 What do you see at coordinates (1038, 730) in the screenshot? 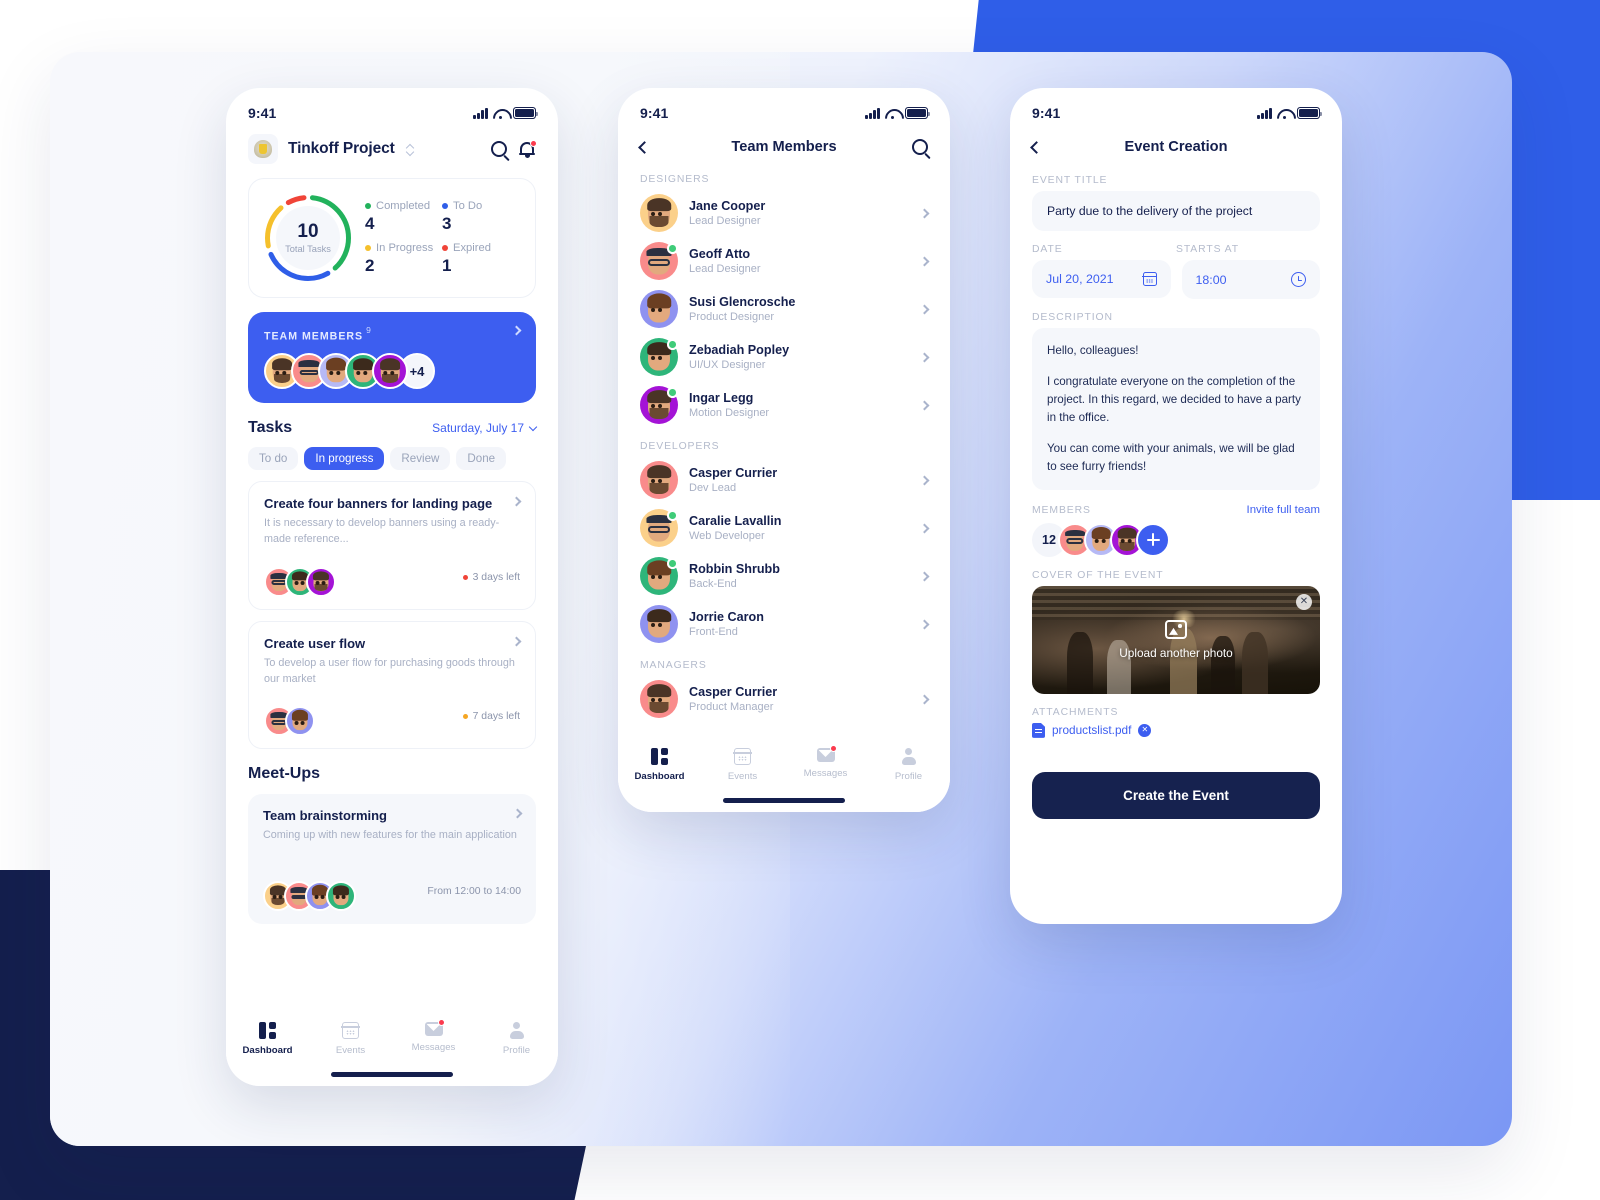
I see `document-icon` at bounding box center [1038, 730].